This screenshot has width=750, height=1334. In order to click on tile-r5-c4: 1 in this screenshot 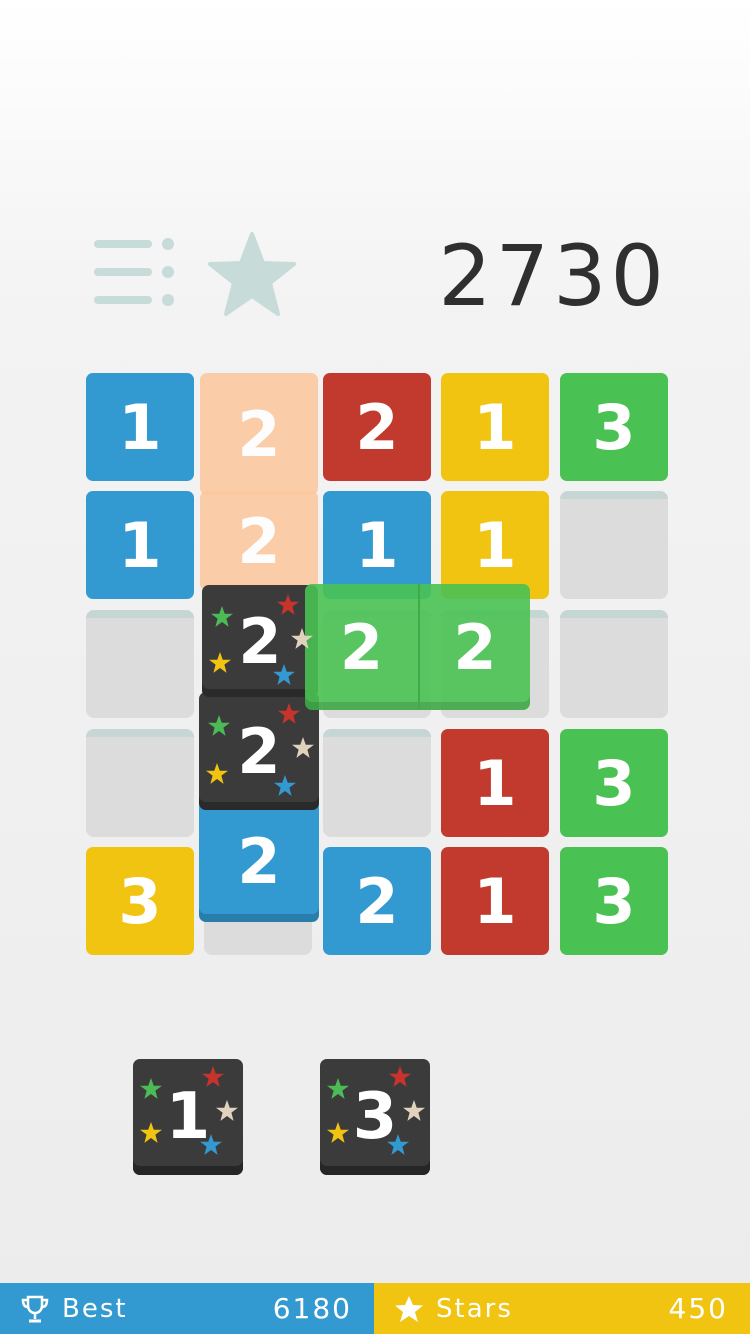, I will do `click(495, 901)`.